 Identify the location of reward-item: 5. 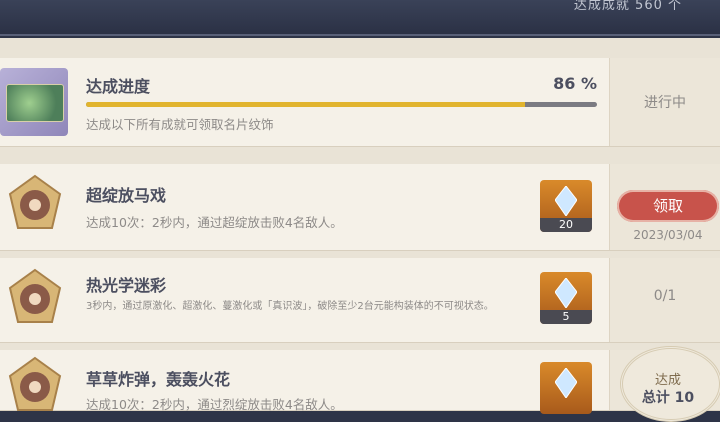
(566, 298).